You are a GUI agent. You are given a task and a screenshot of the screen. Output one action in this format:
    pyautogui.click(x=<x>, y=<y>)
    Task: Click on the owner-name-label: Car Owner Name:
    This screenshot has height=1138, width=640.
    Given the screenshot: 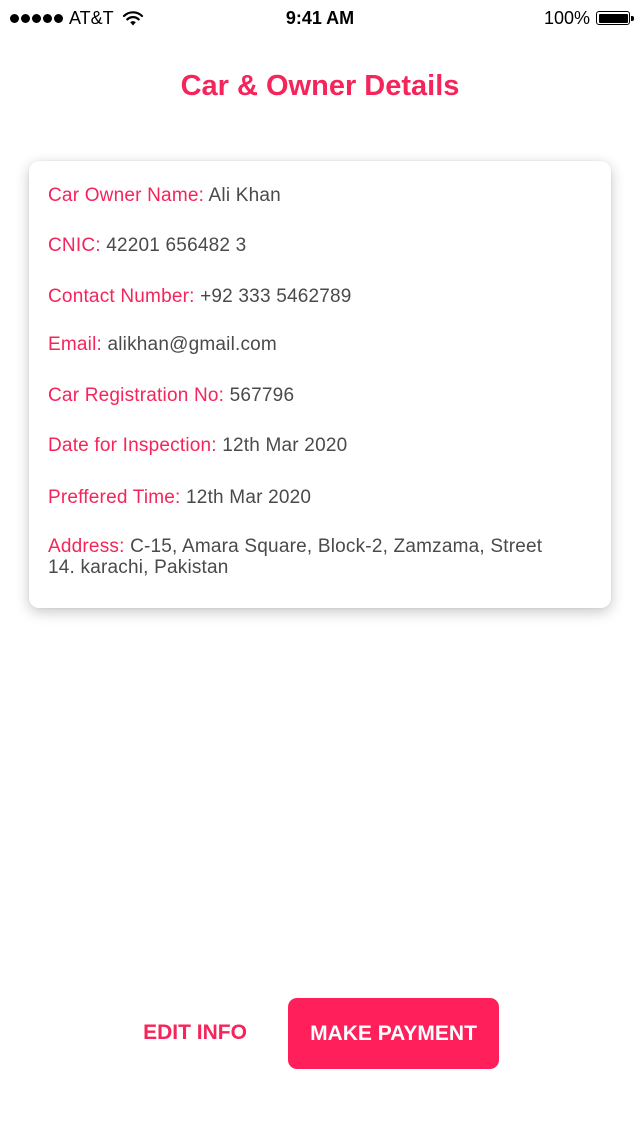 What is the action you would take?
    pyautogui.click(x=126, y=195)
    